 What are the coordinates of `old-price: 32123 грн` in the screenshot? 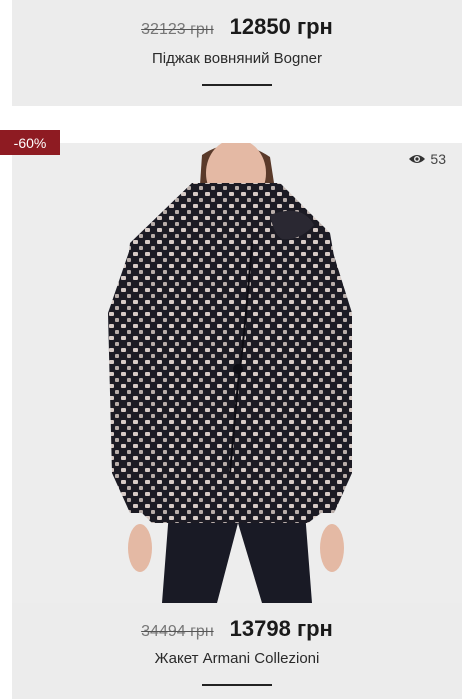 It's located at (177, 29).